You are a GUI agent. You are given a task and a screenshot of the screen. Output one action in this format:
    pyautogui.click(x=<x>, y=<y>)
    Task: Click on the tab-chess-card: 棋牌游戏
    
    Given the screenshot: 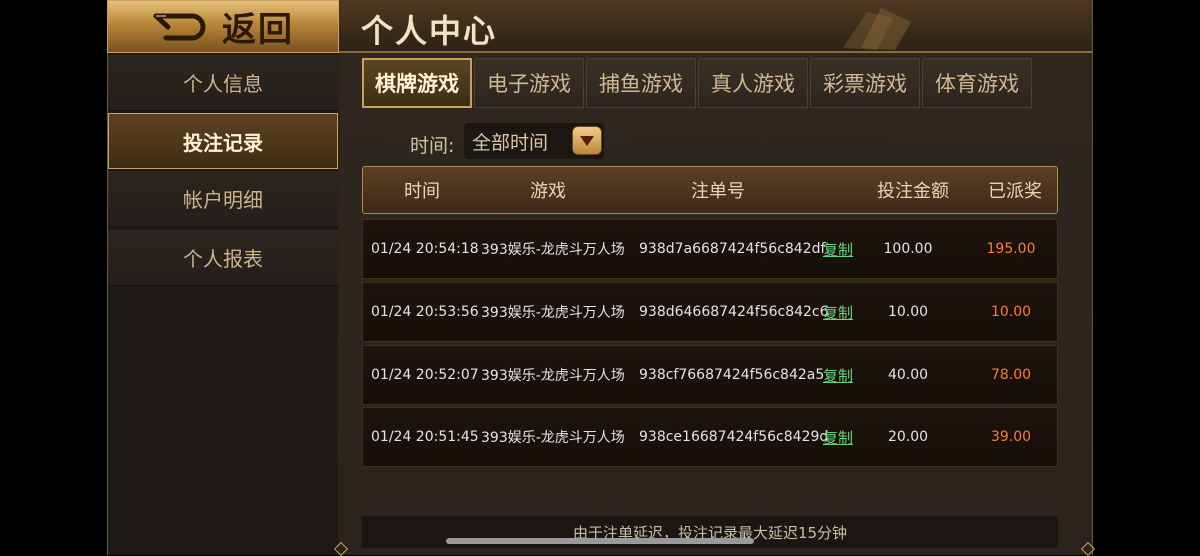 What is the action you would take?
    pyautogui.click(x=417, y=83)
    